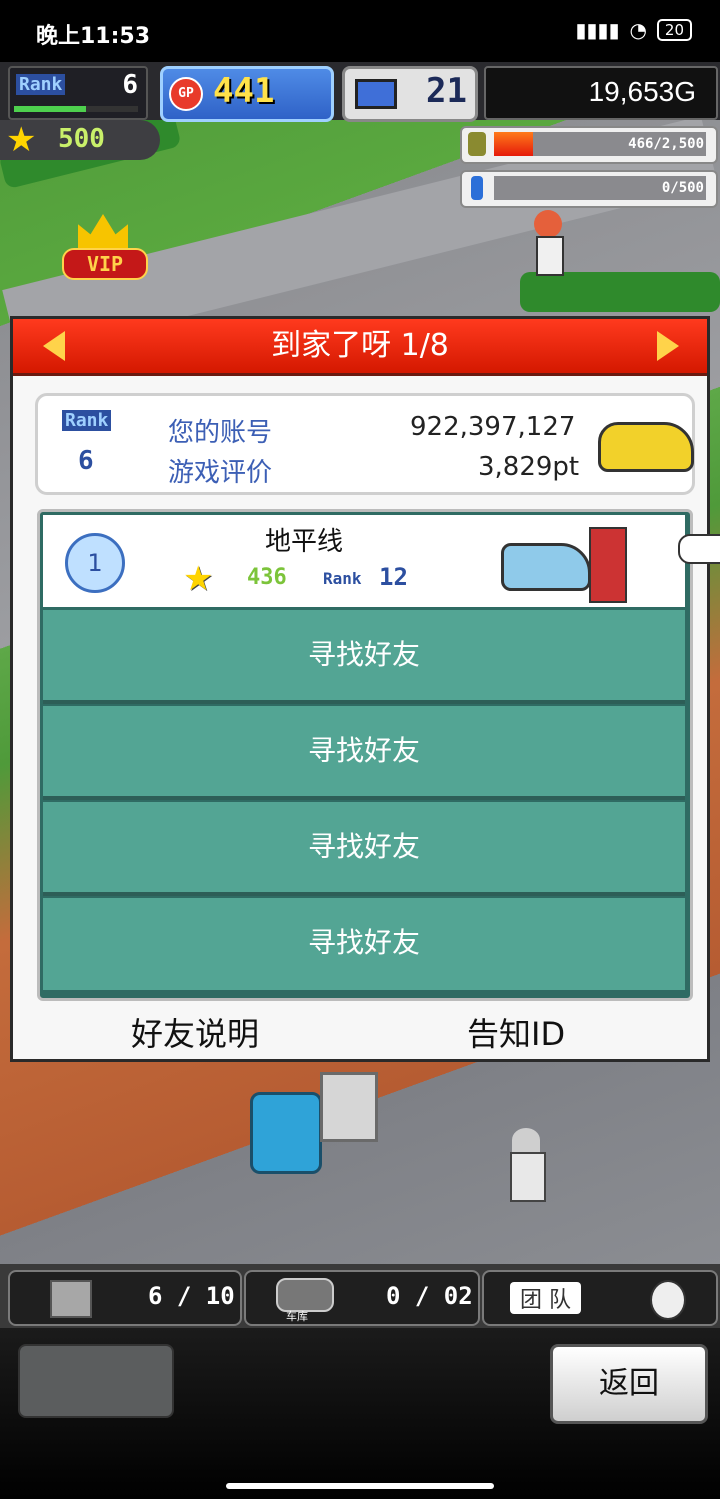 This screenshot has height=1499, width=720. What do you see at coordinates (642, 91) in the screenshot?
I see `gold-value: 19,653G` at bounding box center [642, 91].